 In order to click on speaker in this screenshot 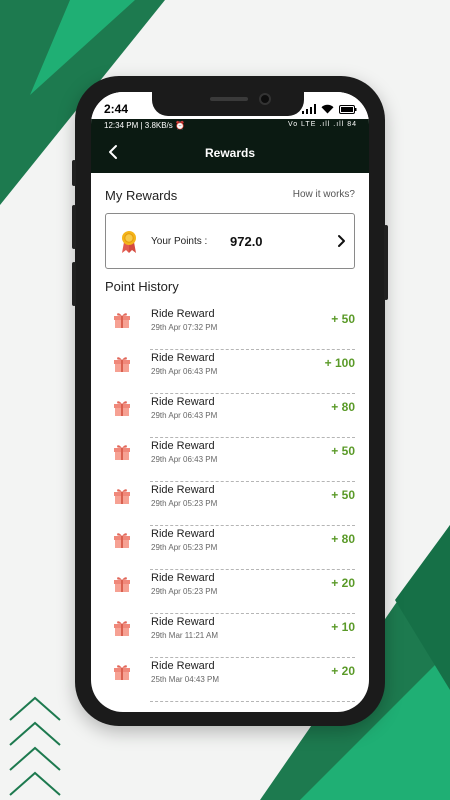, I will do `click(229, 99)`.